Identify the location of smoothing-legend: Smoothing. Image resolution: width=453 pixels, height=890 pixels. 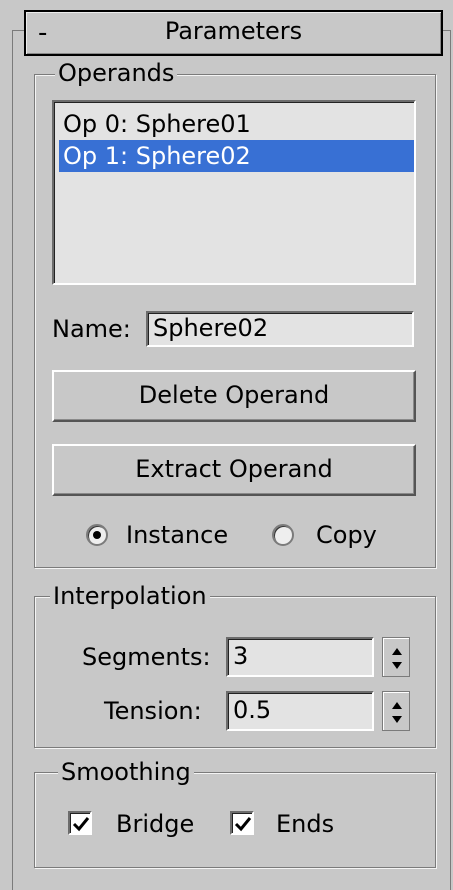
(126, 772).